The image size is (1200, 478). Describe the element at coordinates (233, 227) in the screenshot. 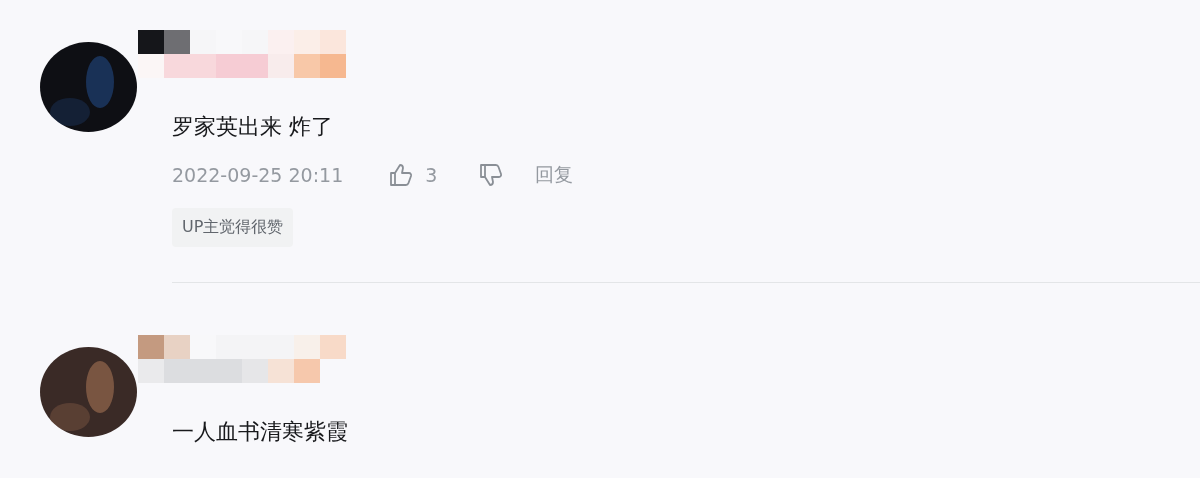

I see `up-liked-badge: UP主觉得很赞` at that location.